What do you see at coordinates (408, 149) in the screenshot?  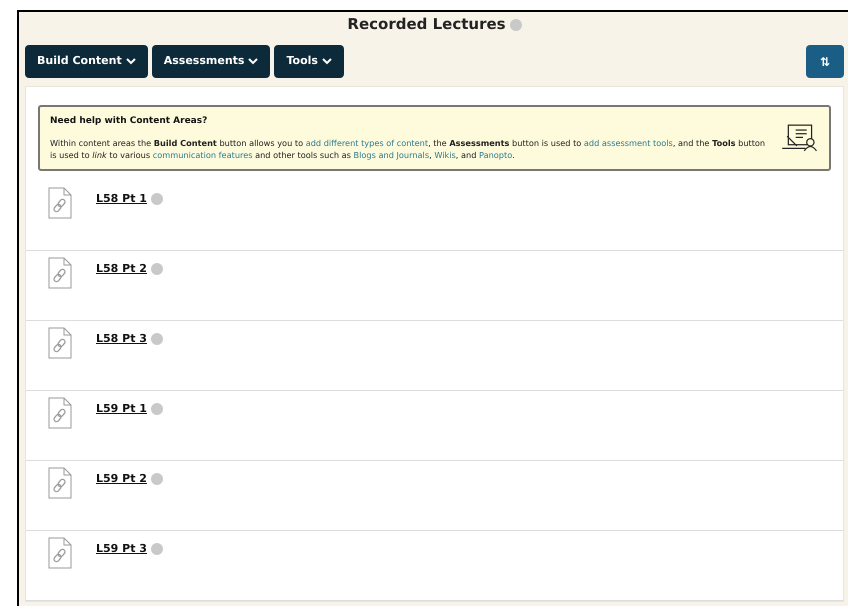 I see `help-text: Within content areas the Build Content button allows you to add different types of content, the Assessments button is used to add assessment tools, and the Tools button is used to link to various communication features and other tools such as Blogs and Journals, Wikis, and Panopto.` at bounding box center [408, 149].